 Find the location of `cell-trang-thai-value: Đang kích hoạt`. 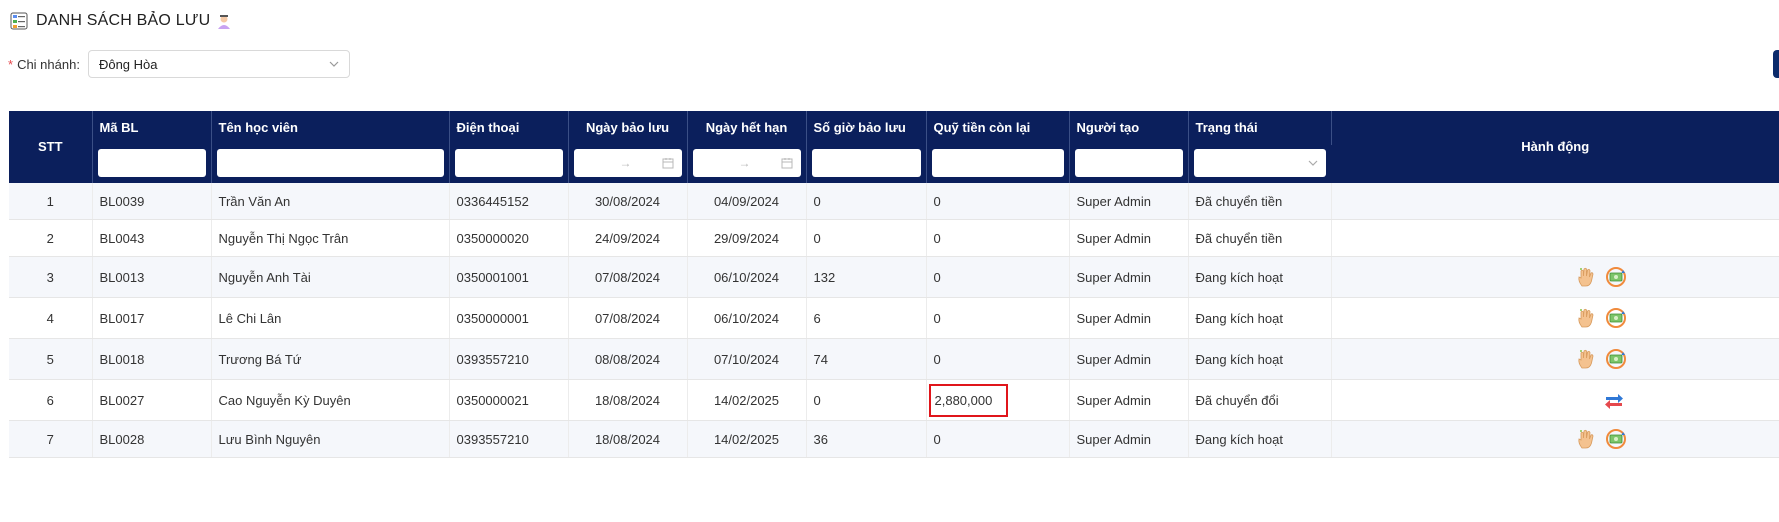

cell-trang-thai-value: Đang kích hoạt is located at coordinates (1239, 277).